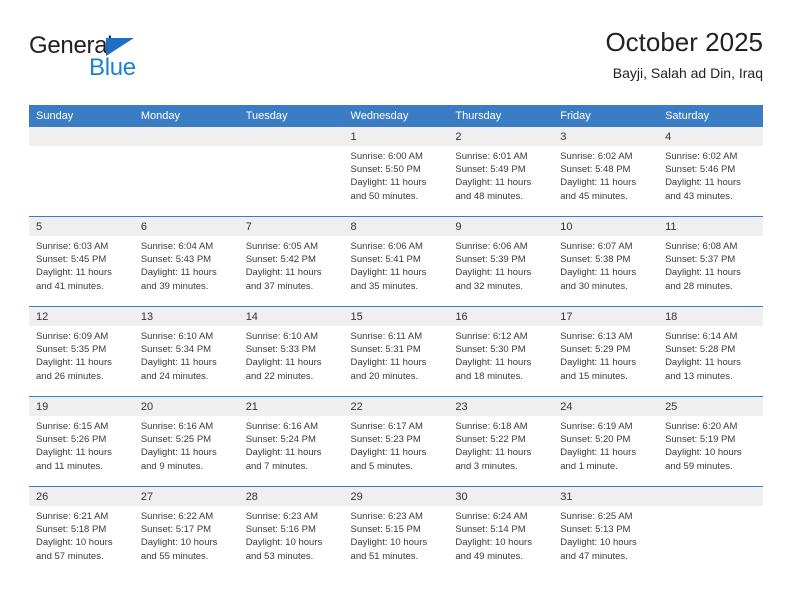 This screenshot has width=792, height=612. Describe the element at coordinates (71, 530) in the screenshot. I see `day-sunset-text: Sunset: 5:18 PM` at that location.